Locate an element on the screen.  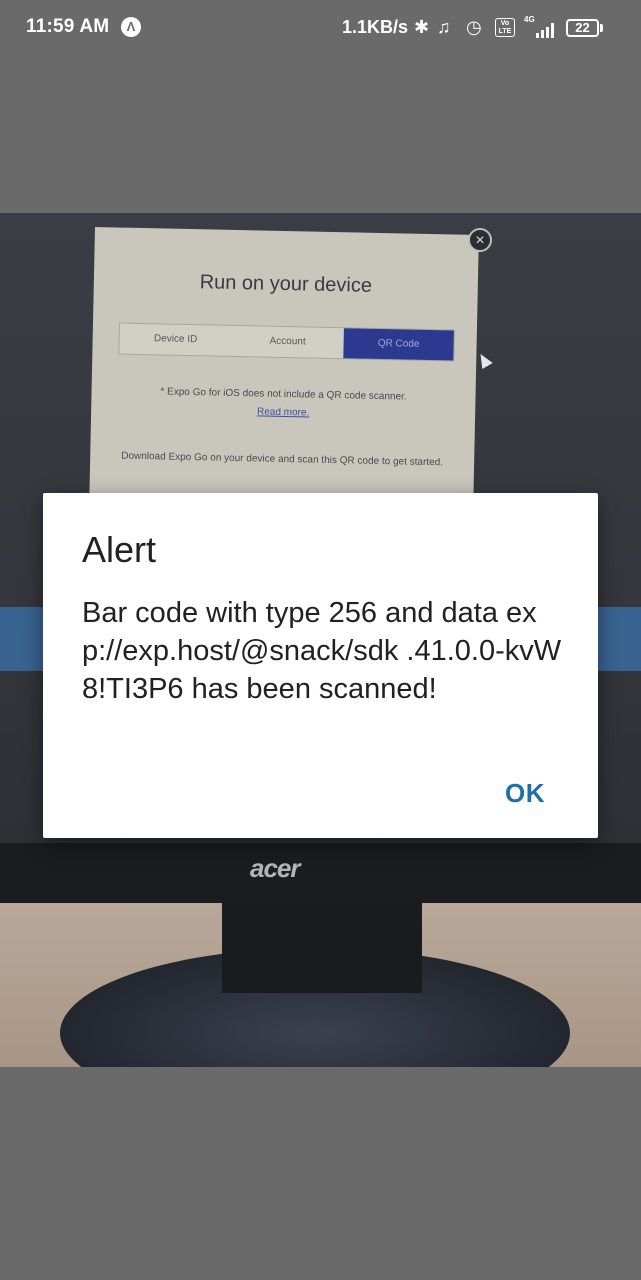
bluetooth-icon: ✱ is located at coordinates (422, 27).